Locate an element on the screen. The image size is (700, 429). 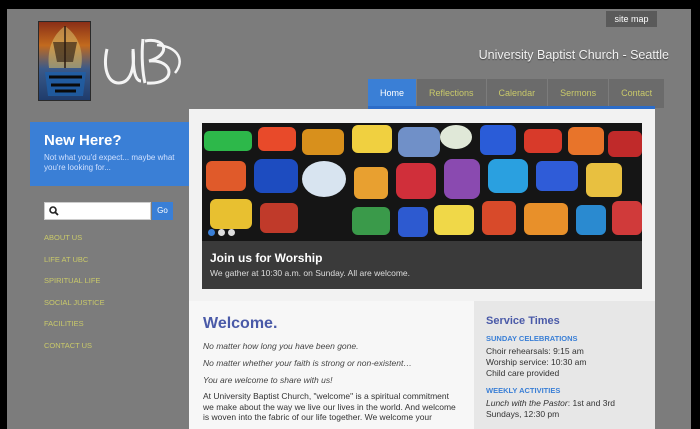
choir-time: Choir rehearsals: 9:15 am is located at coordinates (535, 351).